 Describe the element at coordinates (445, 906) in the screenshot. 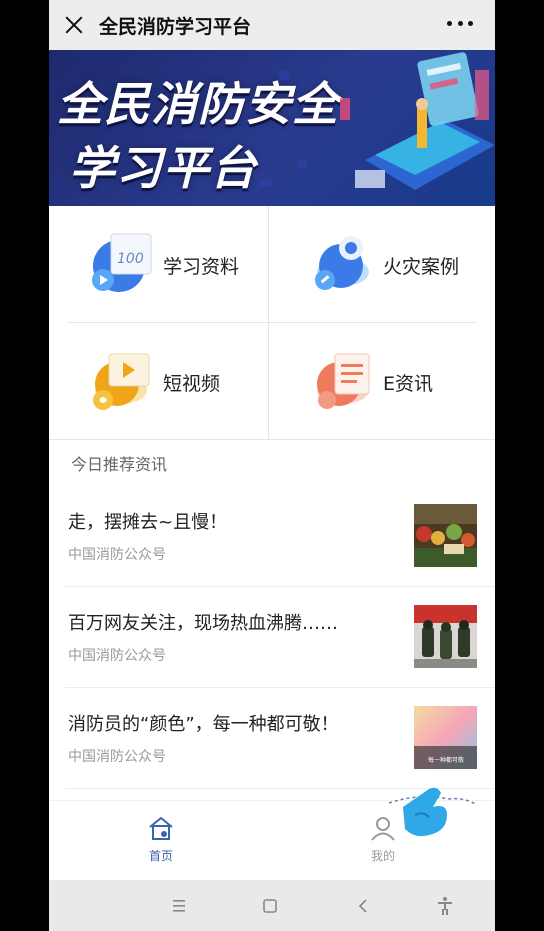

I see `accessibility-icon` at that location.